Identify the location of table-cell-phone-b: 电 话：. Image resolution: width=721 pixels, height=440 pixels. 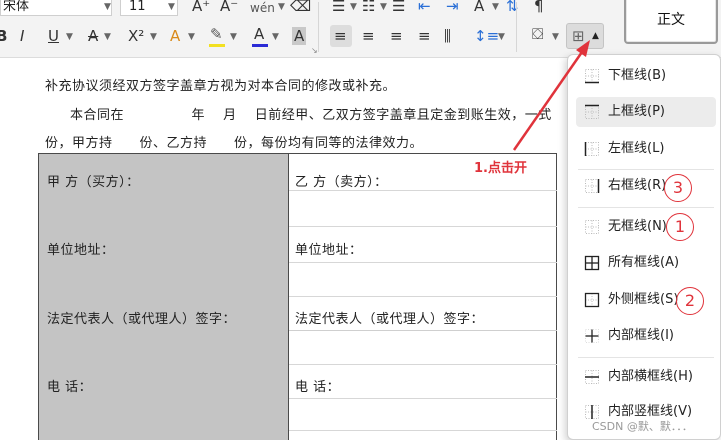
(317, 385).